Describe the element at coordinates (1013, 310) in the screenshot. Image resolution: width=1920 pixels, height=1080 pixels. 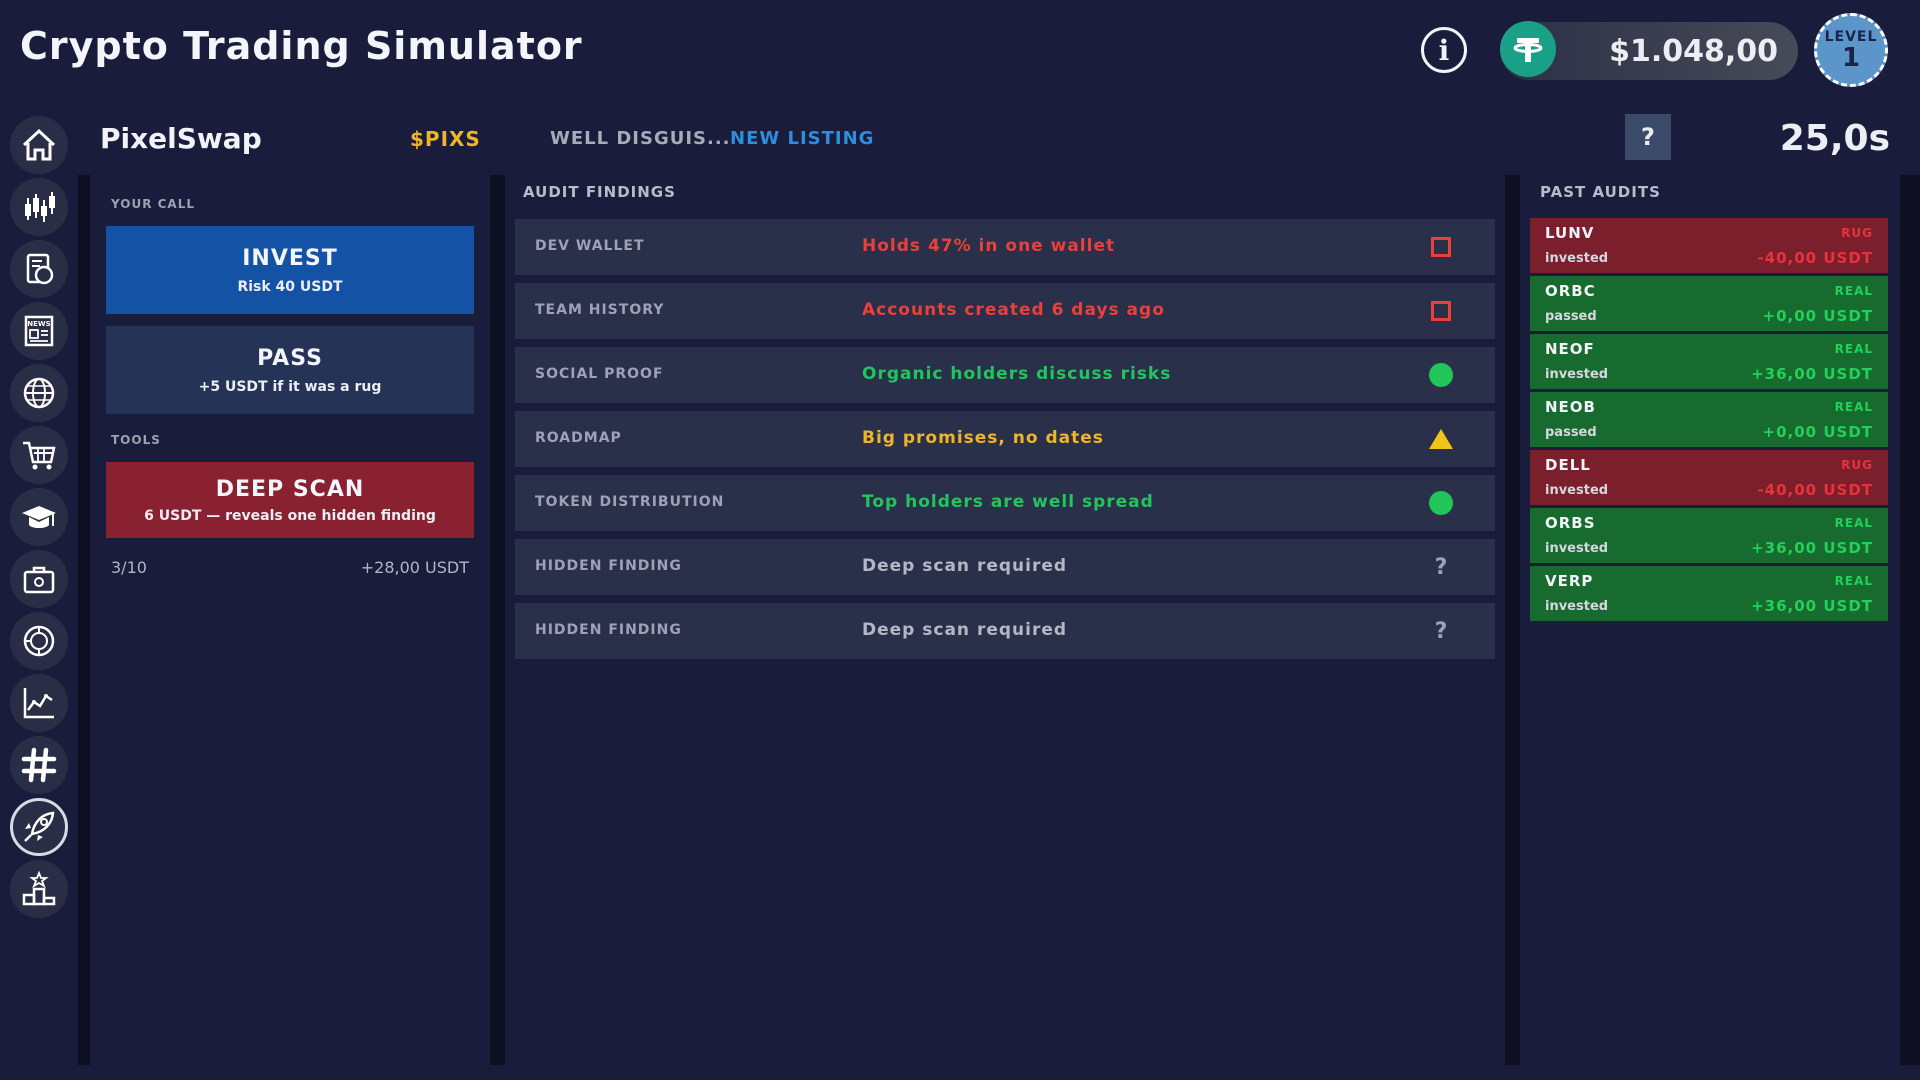
I see `finding-value: Accounts created 6 days ago` at that location.